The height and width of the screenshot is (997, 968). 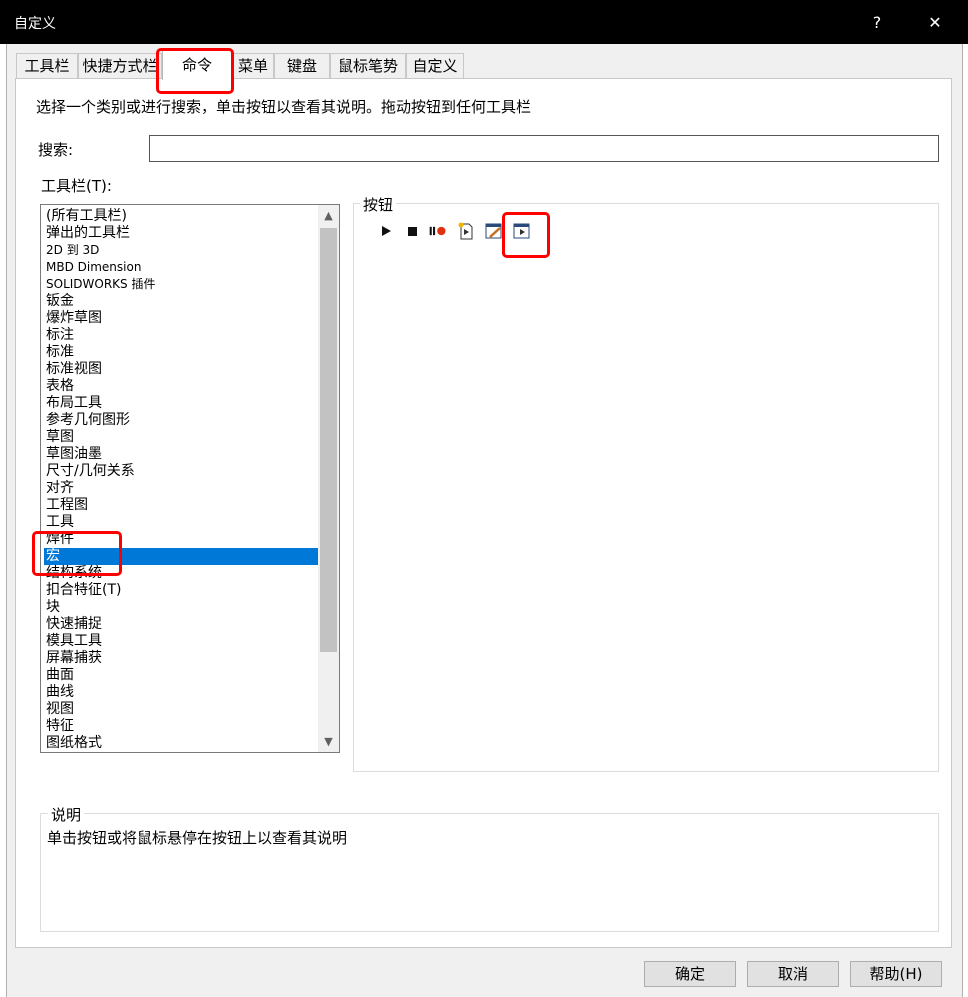 What do you see at coordinates (181, 284) in the screenshot?
I see `toolbar-list-item: SOLIDWORKS 插件` at bounding box center [181, 284].